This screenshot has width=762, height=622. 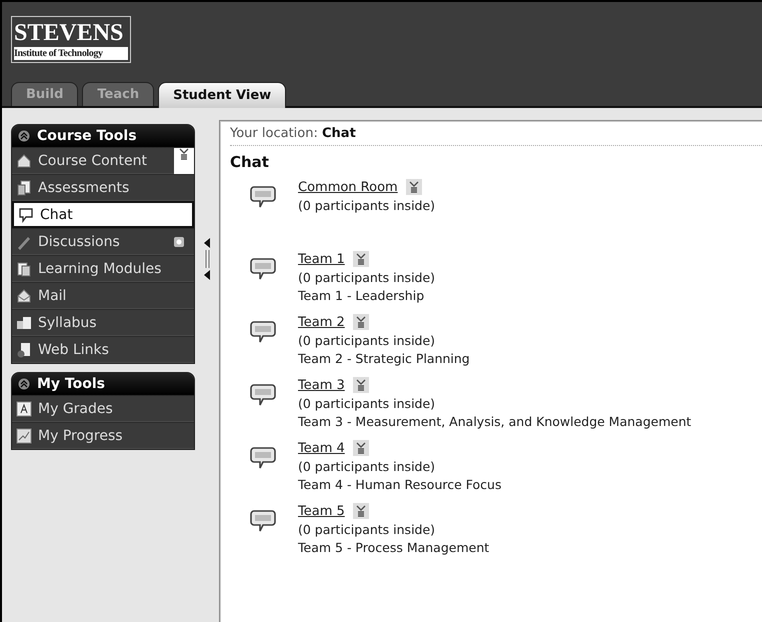 What do you see at coordinates (24, 408) in the screenshot?
I see `grade-icon` at bounding box center [24, 408].